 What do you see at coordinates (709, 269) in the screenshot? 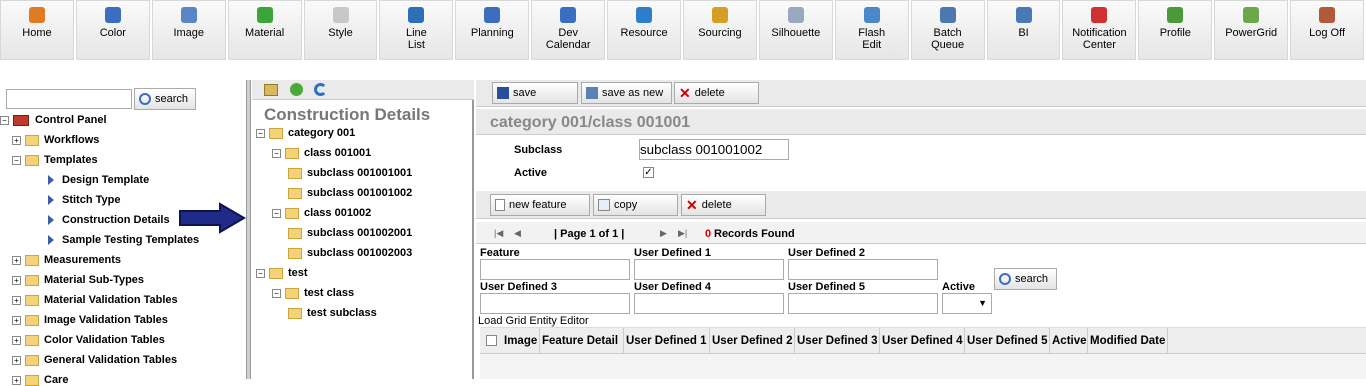
I see `ud1-filter-input` at bounding box center [709, 269].